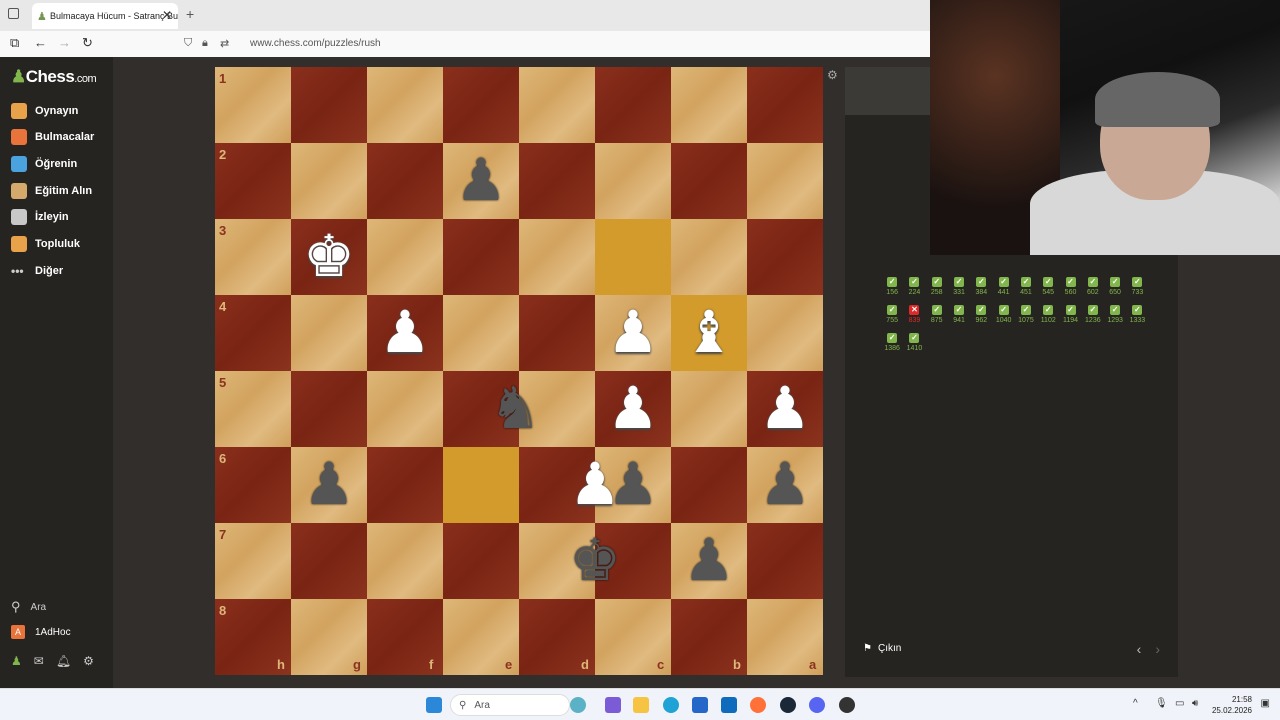  I want to click on tray-chevron-icon: ^, so click(1135, 703).